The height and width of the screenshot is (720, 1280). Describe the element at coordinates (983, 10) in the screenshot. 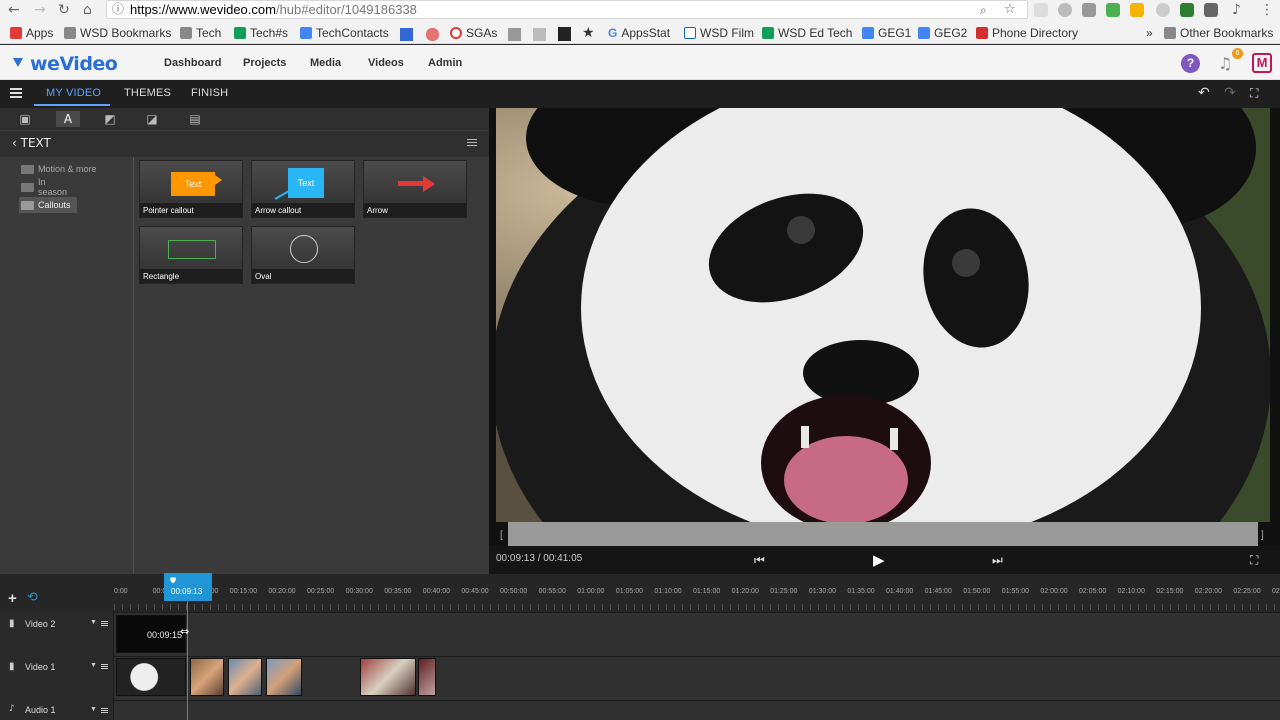

I see `zoom-icon: ⌕` at that location.